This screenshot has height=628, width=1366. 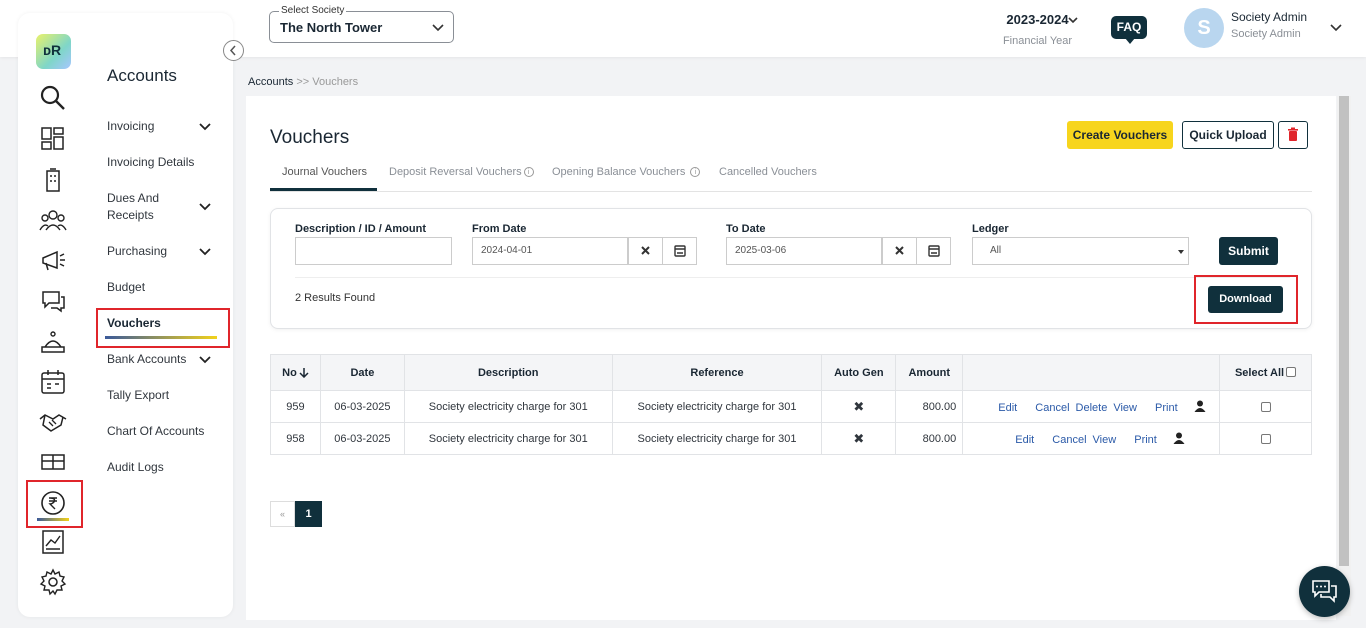 I want to click on select-all-checkbox, so click(x=1291, y=371).